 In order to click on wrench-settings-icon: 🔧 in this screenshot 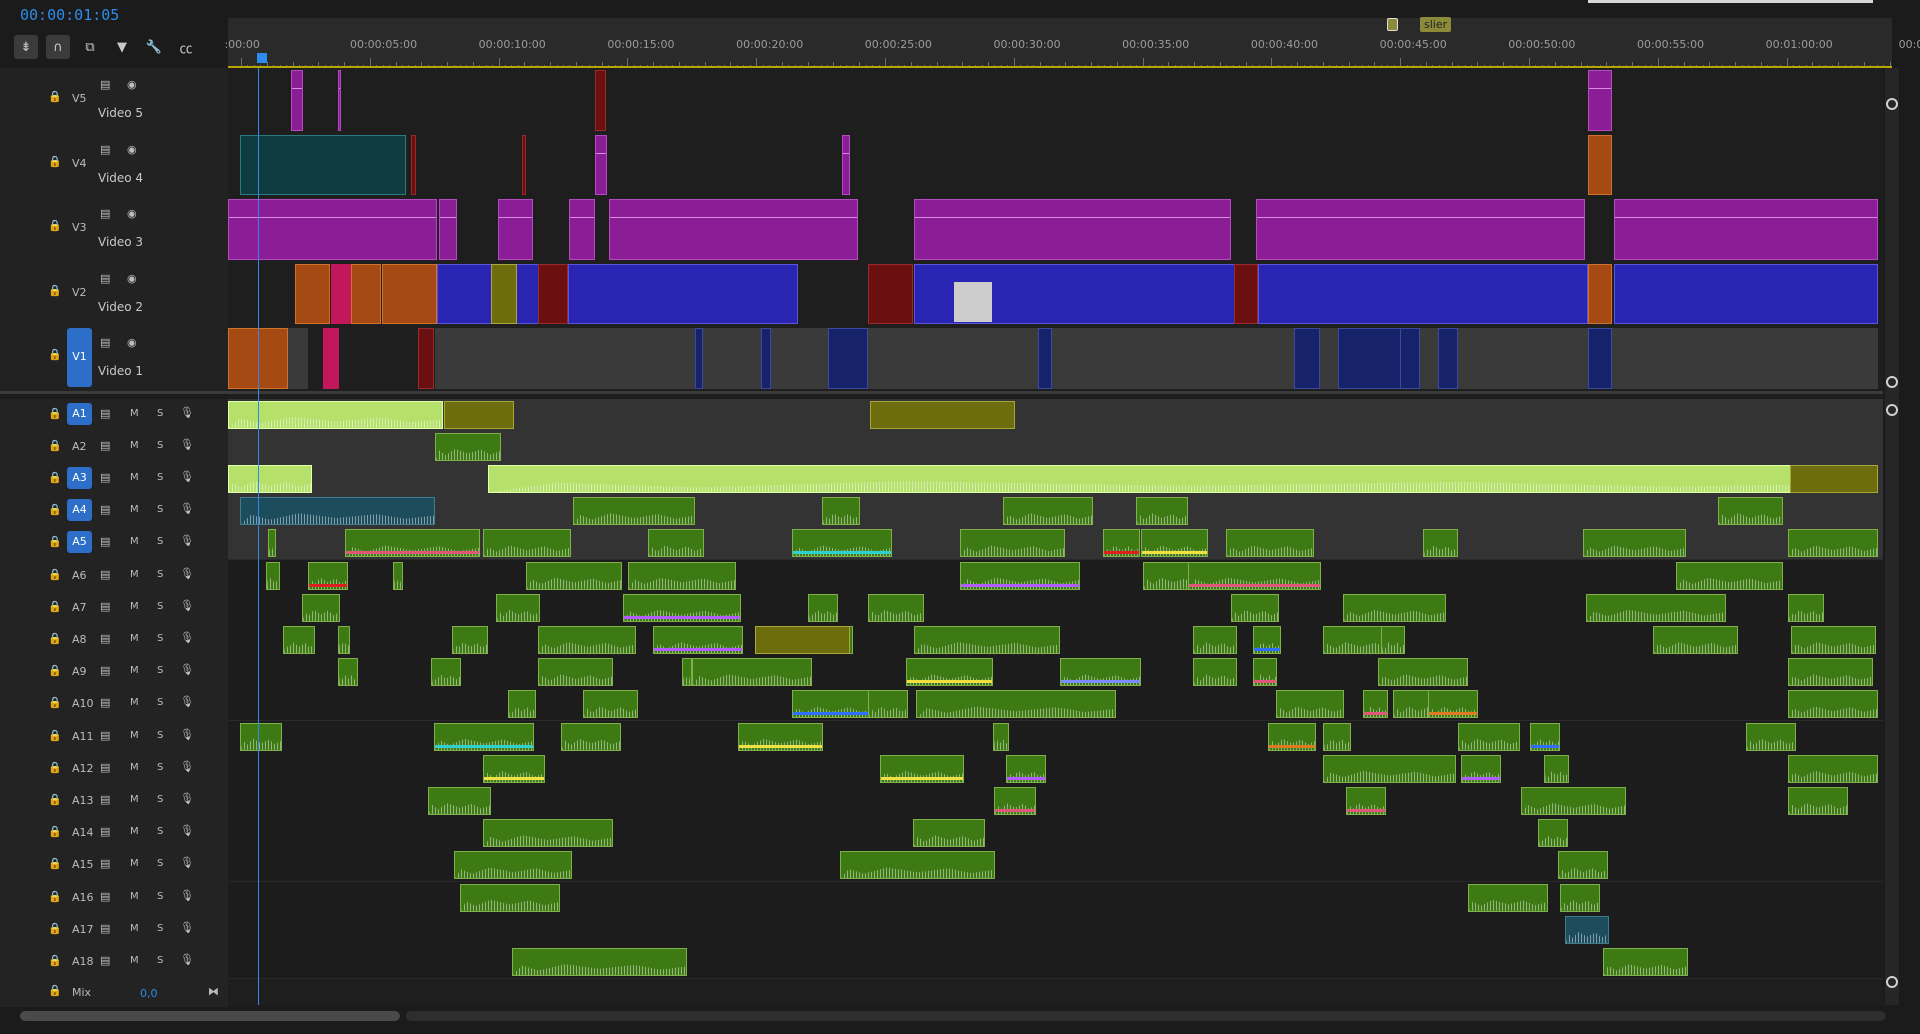, I will do `click(154, 47)`.